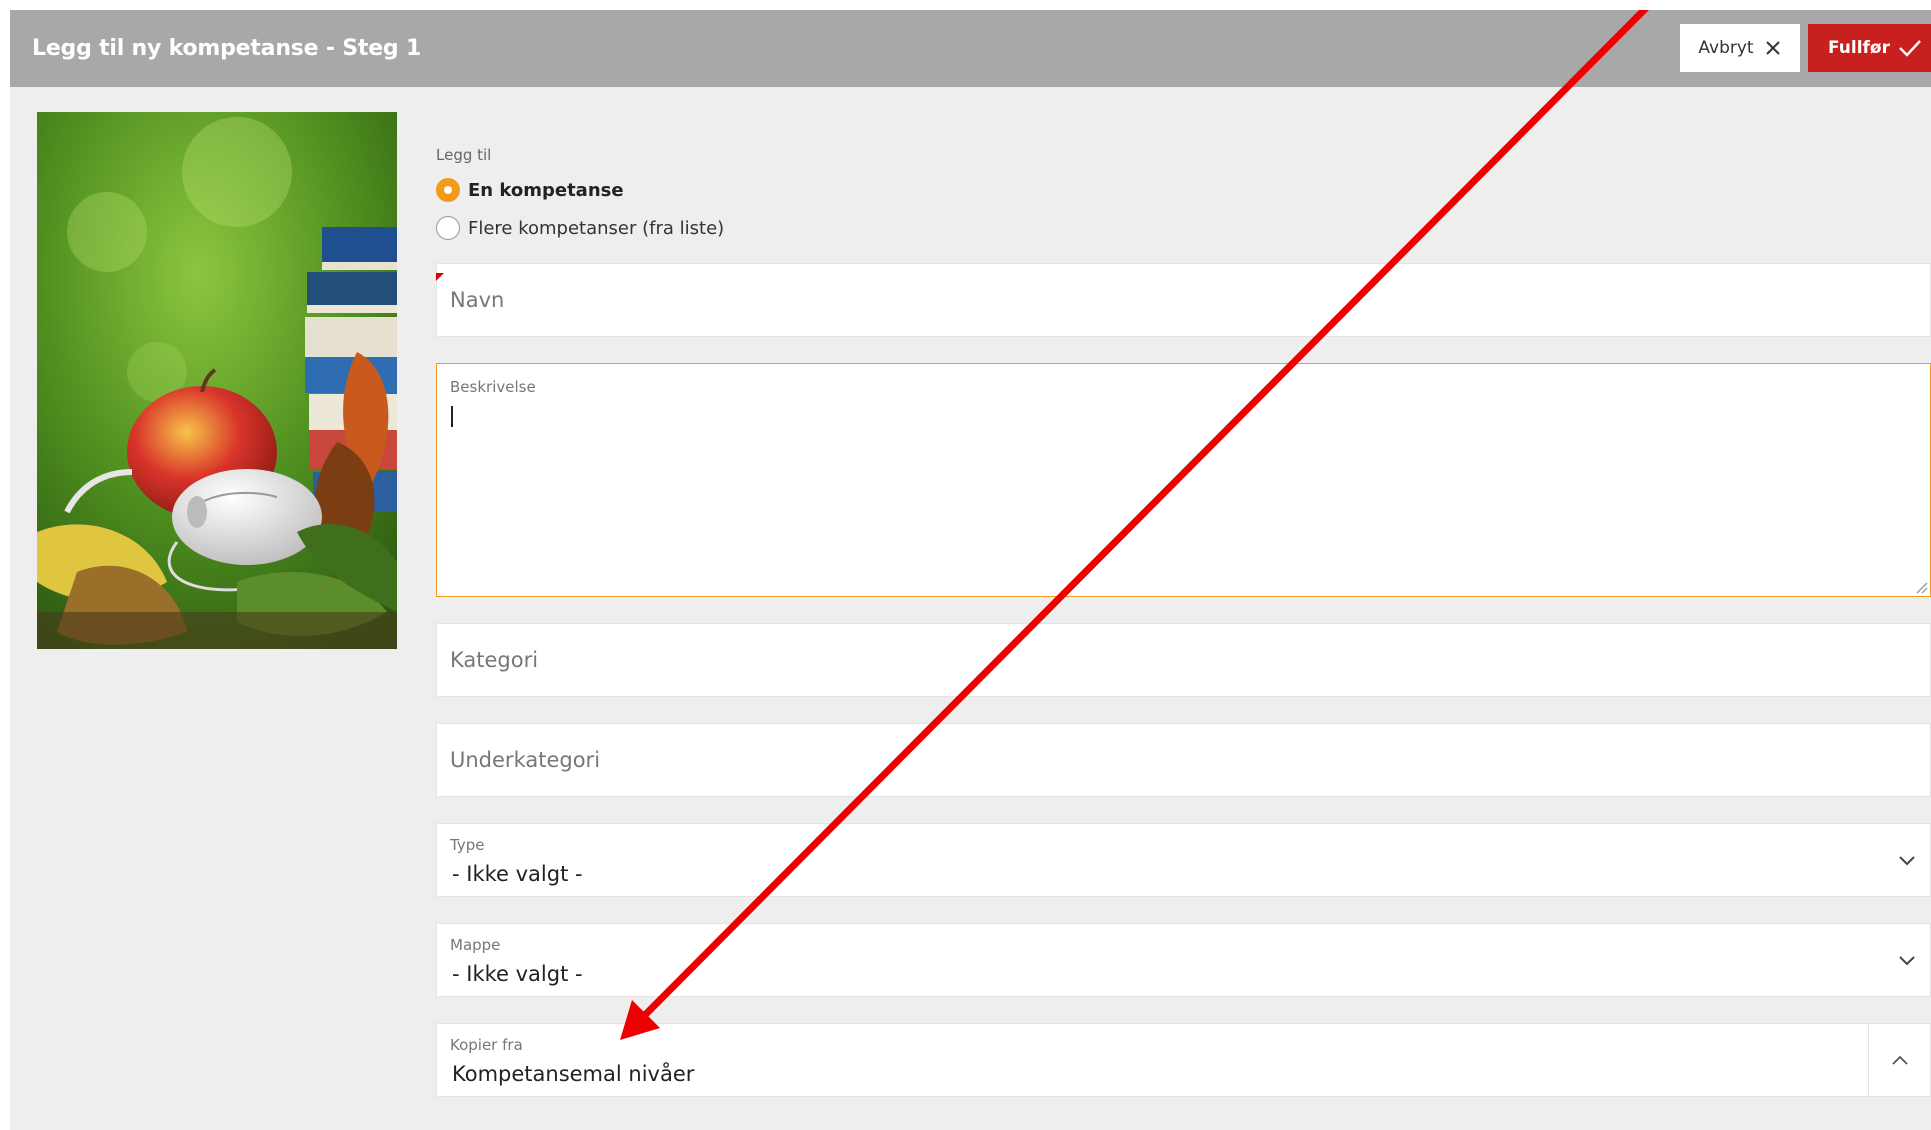 Image resolution: width=1931 pixels, height=1130 pixels. I want to click on copy-from-select: Kopier fra Kompetansemal nivåer, so click(1183, 1060).